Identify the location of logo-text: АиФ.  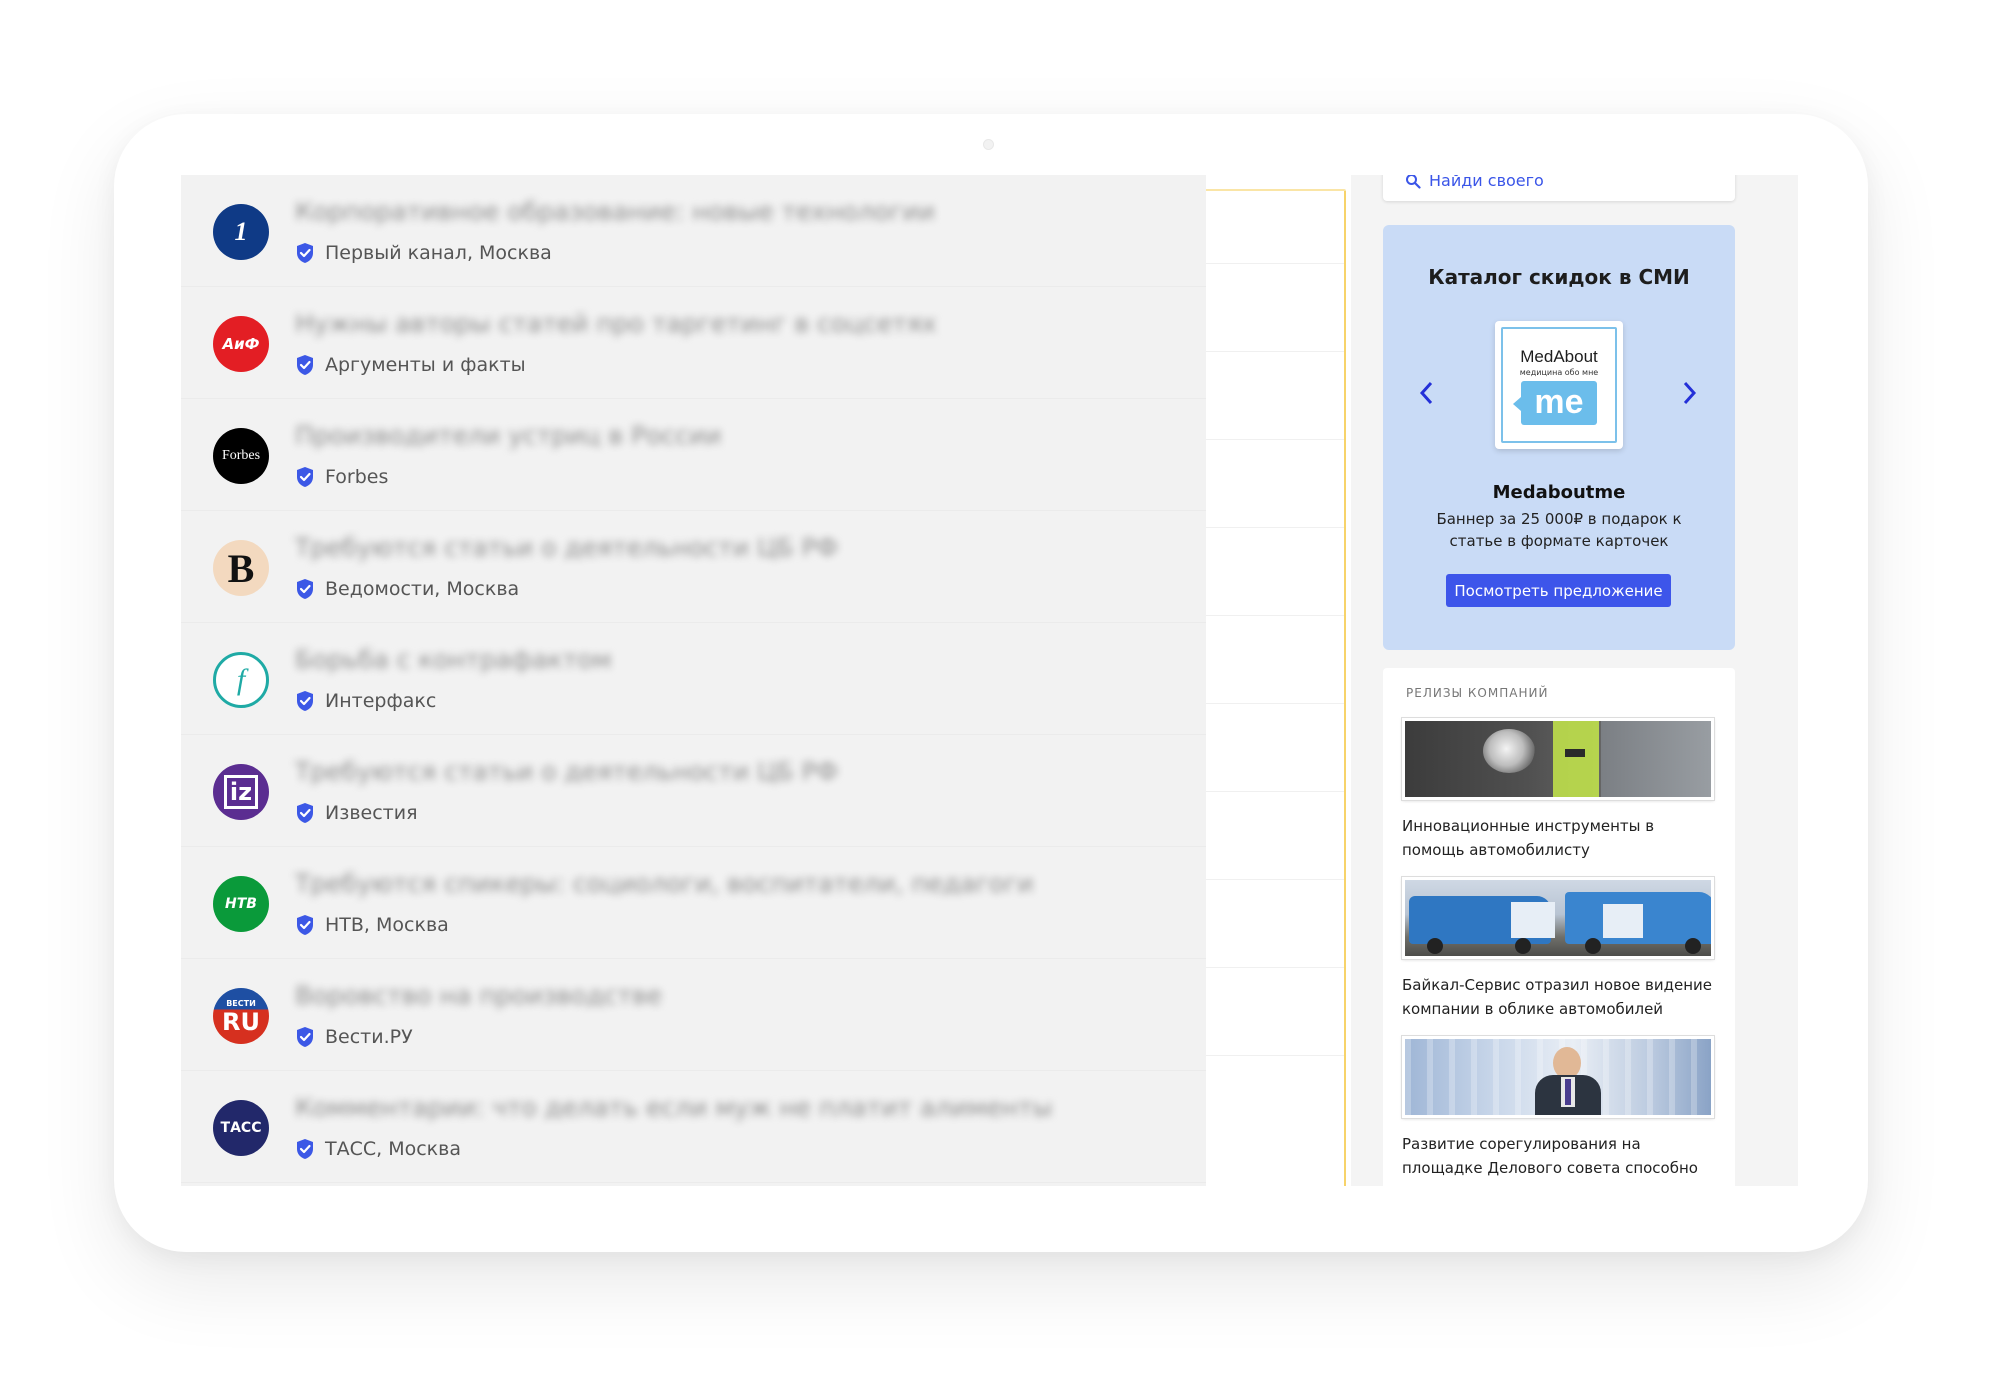
(241, 344).